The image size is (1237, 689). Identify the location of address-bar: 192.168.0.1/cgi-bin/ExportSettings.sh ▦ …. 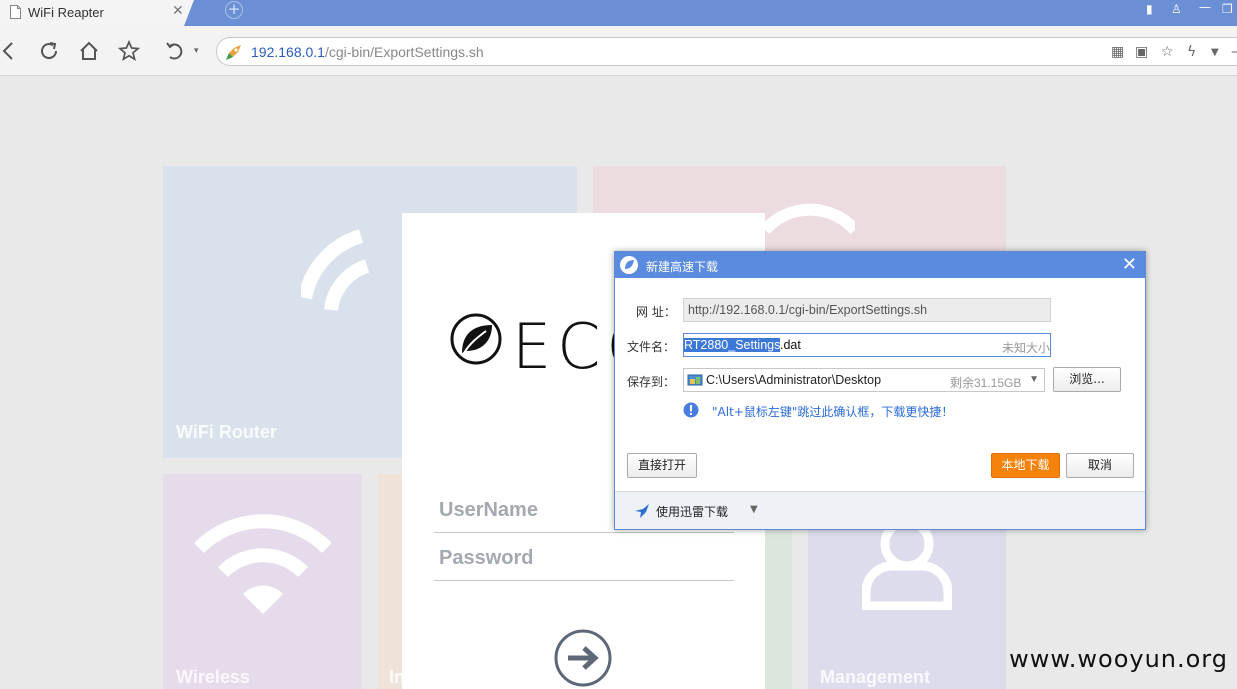
(726, 51).